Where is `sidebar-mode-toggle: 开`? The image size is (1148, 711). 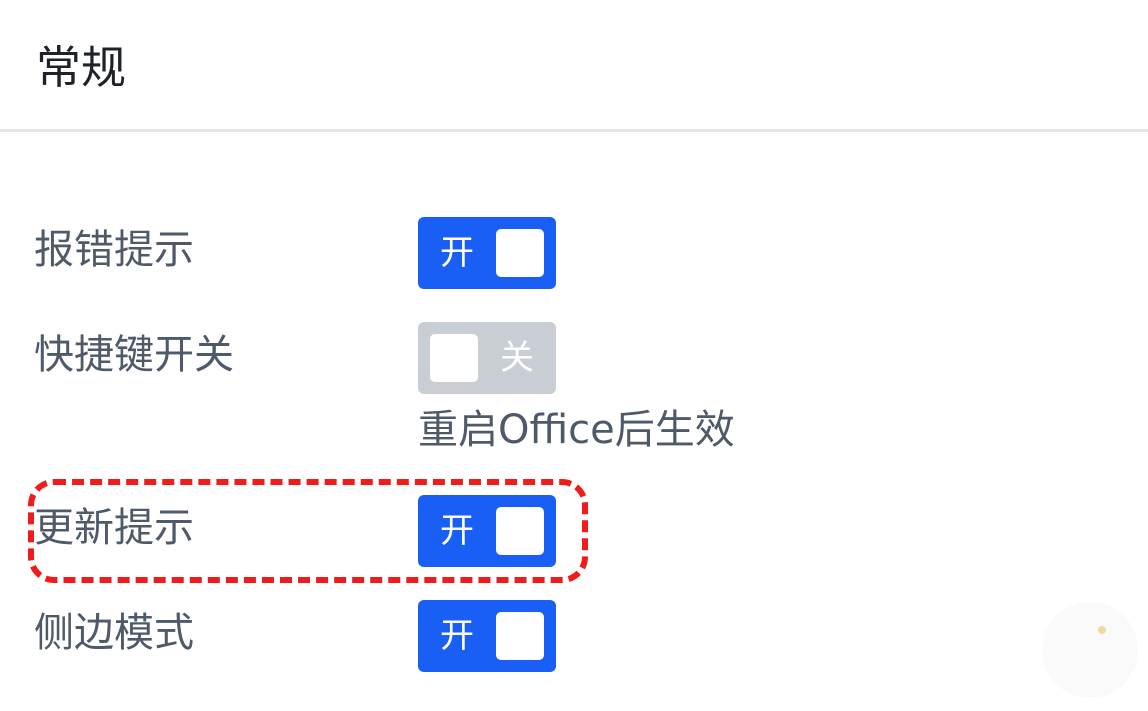 sidebar-mode-toggle: 开 is located at coordinates (487, 636).